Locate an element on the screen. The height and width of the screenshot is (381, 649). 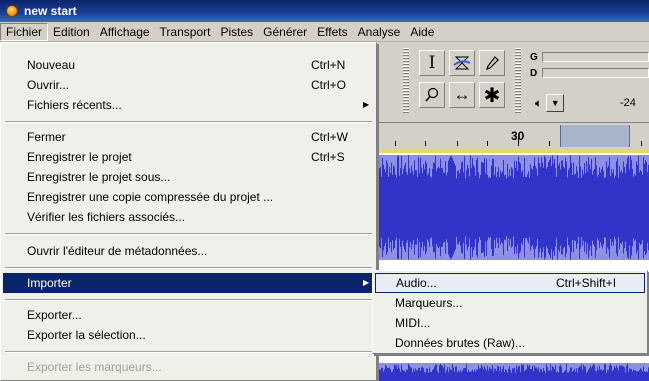
pencil-icon is located at coordinates (492, 63).